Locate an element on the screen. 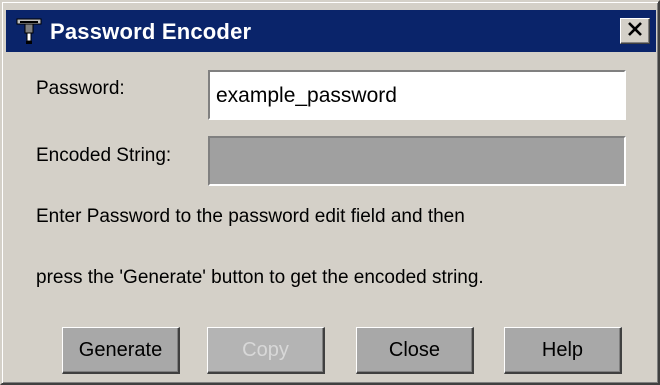  close-window-button is located at coordinates (635, 31).